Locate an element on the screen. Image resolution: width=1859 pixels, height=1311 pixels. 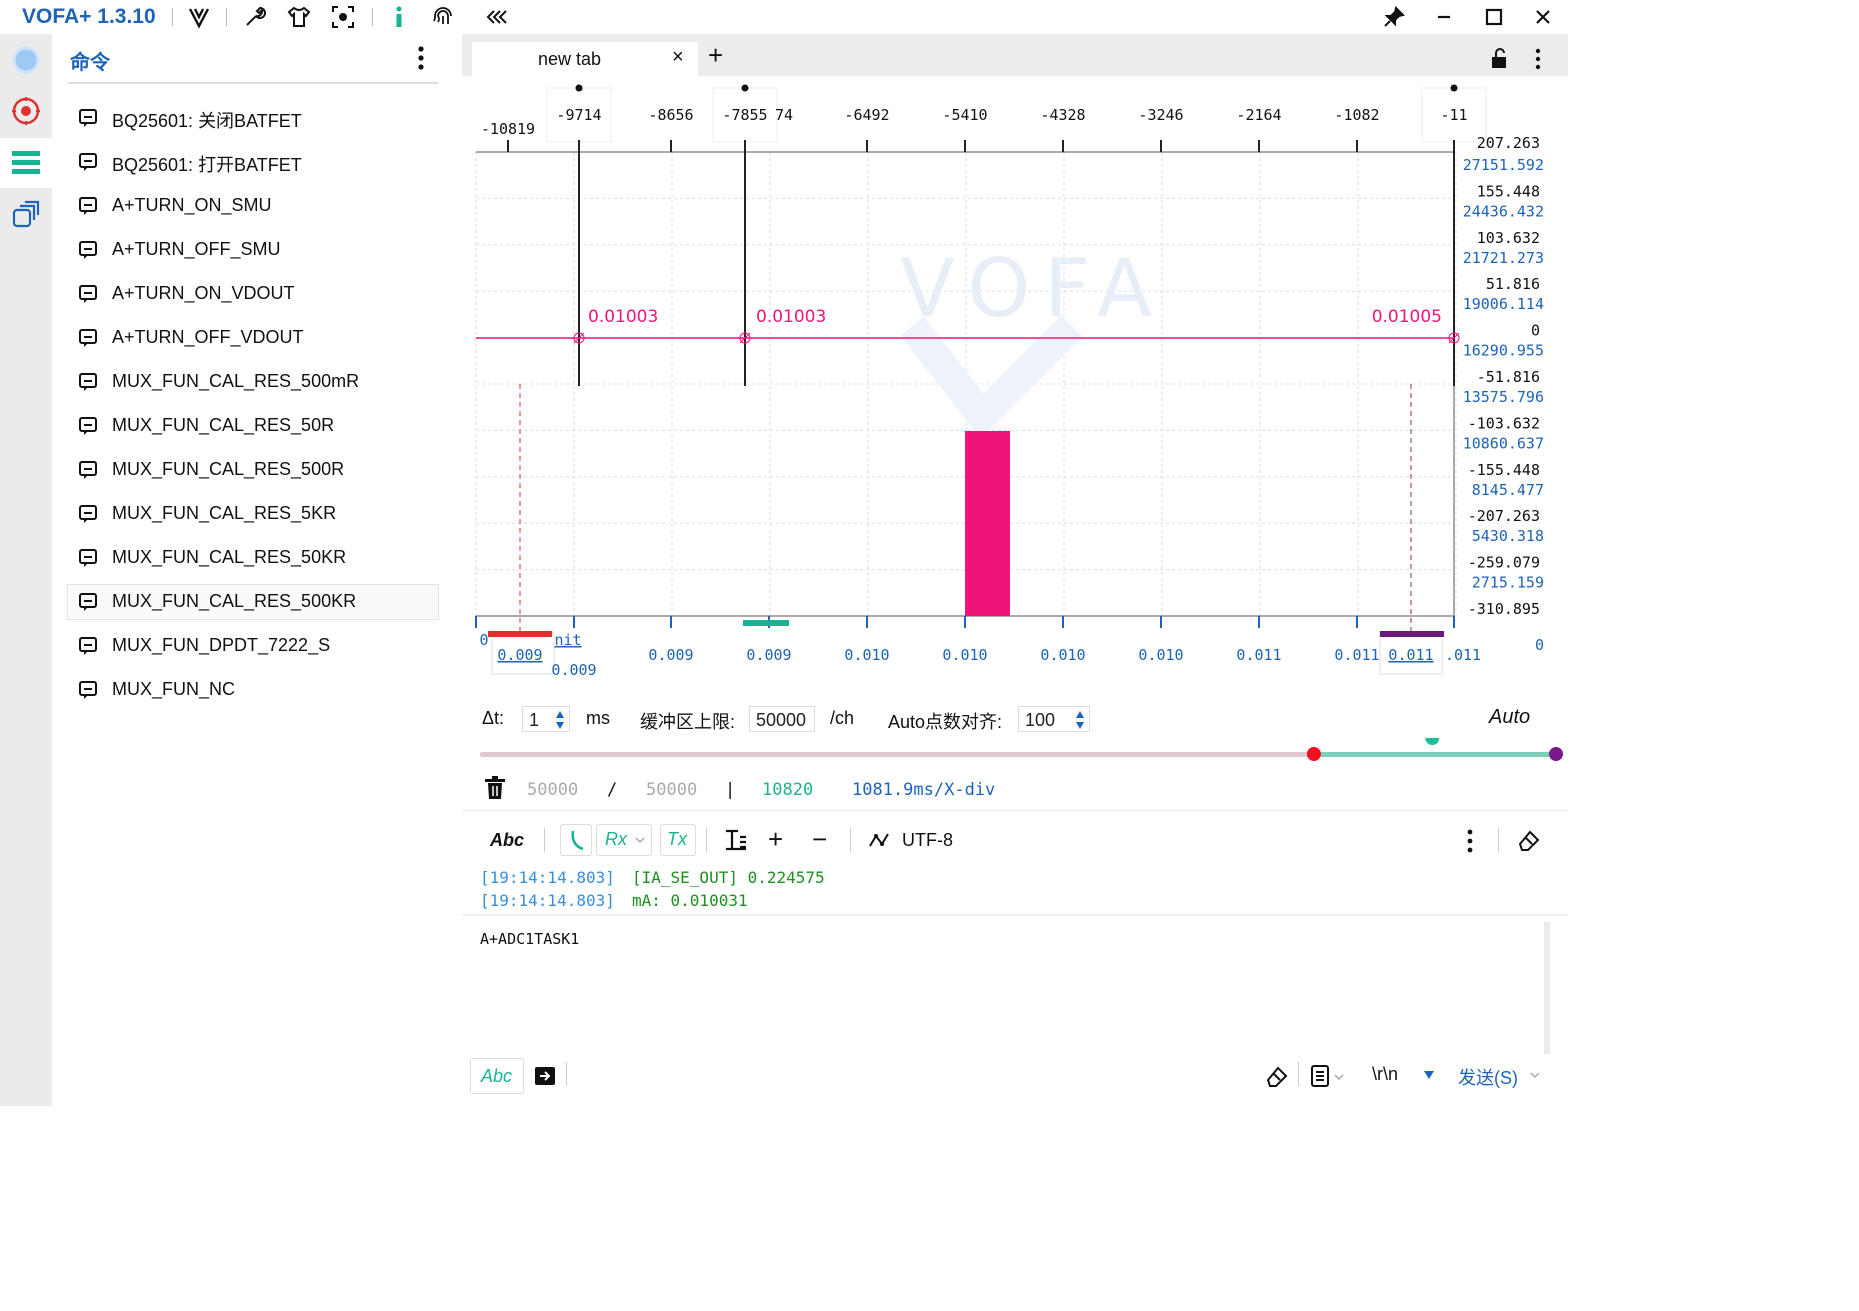
timestamp-toggle is located at coordinates (576, 840).